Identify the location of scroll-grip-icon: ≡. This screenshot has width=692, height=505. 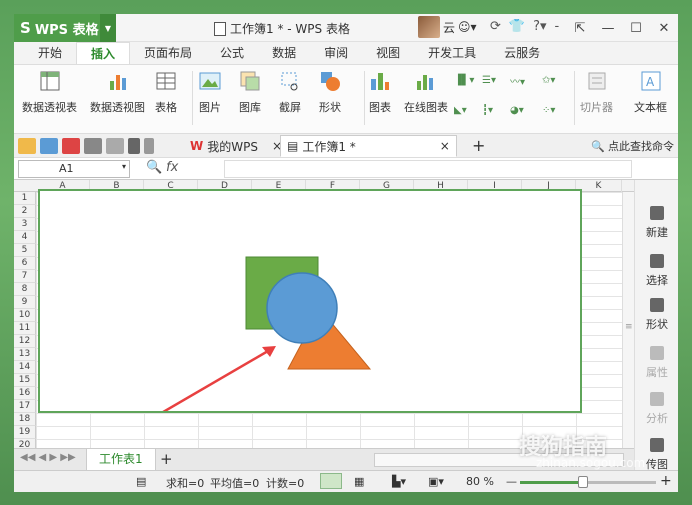
(629, 327).